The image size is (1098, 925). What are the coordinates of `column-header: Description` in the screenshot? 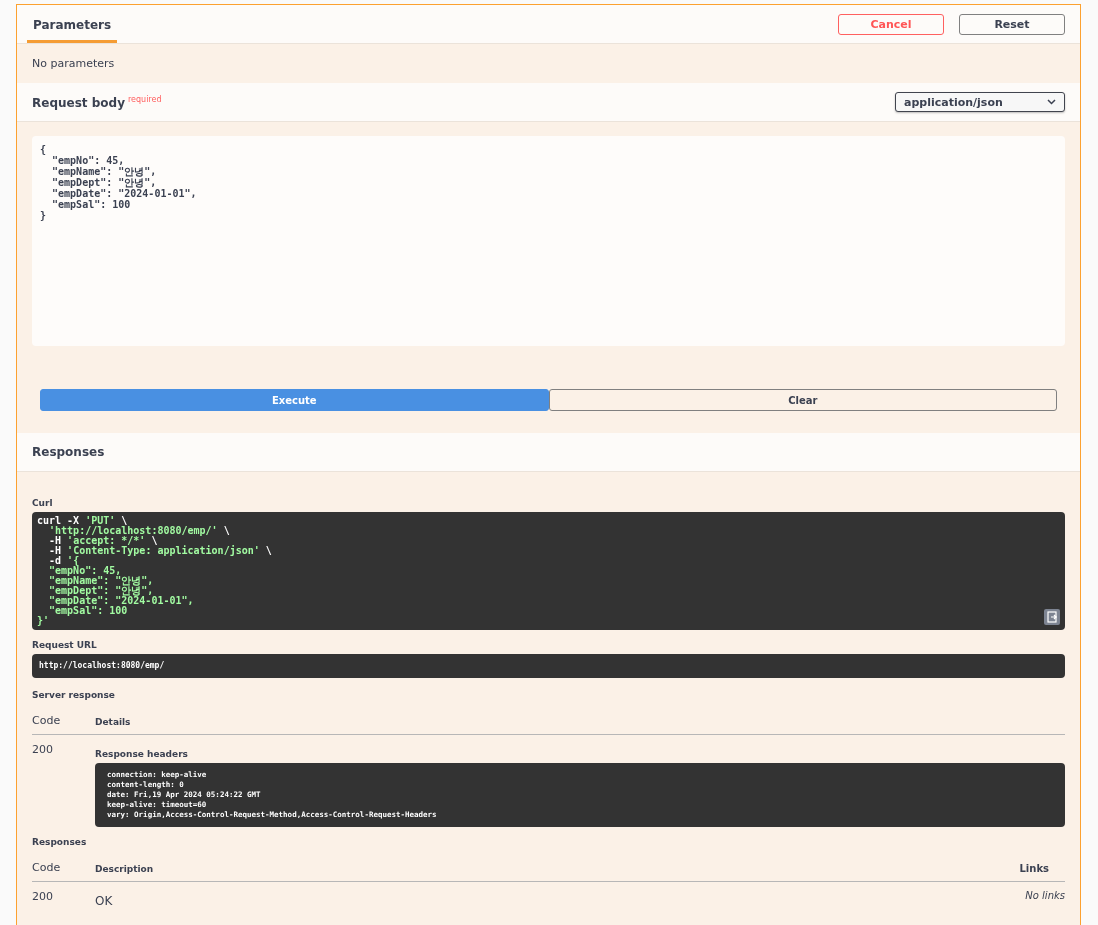 It's located at (125, 869).